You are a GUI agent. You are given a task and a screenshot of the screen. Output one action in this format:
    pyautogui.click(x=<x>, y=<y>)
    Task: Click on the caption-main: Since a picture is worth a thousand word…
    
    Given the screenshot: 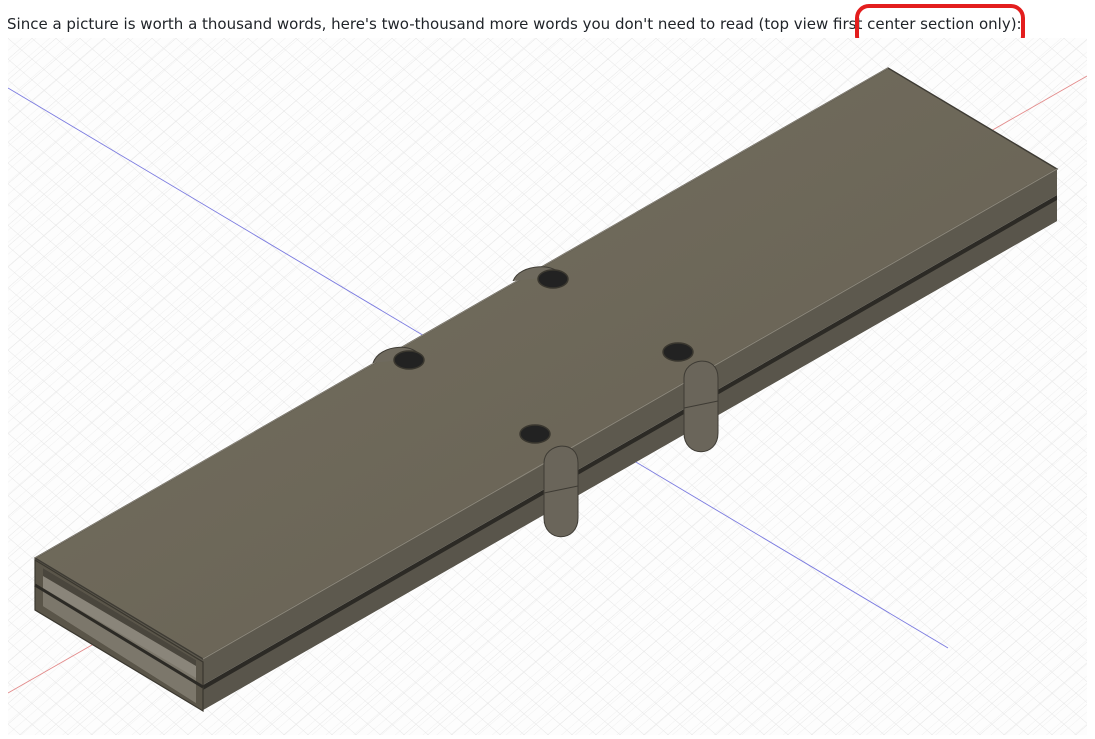 What is the action you would take?
    pyautogui.click(x=435, y=24)
    